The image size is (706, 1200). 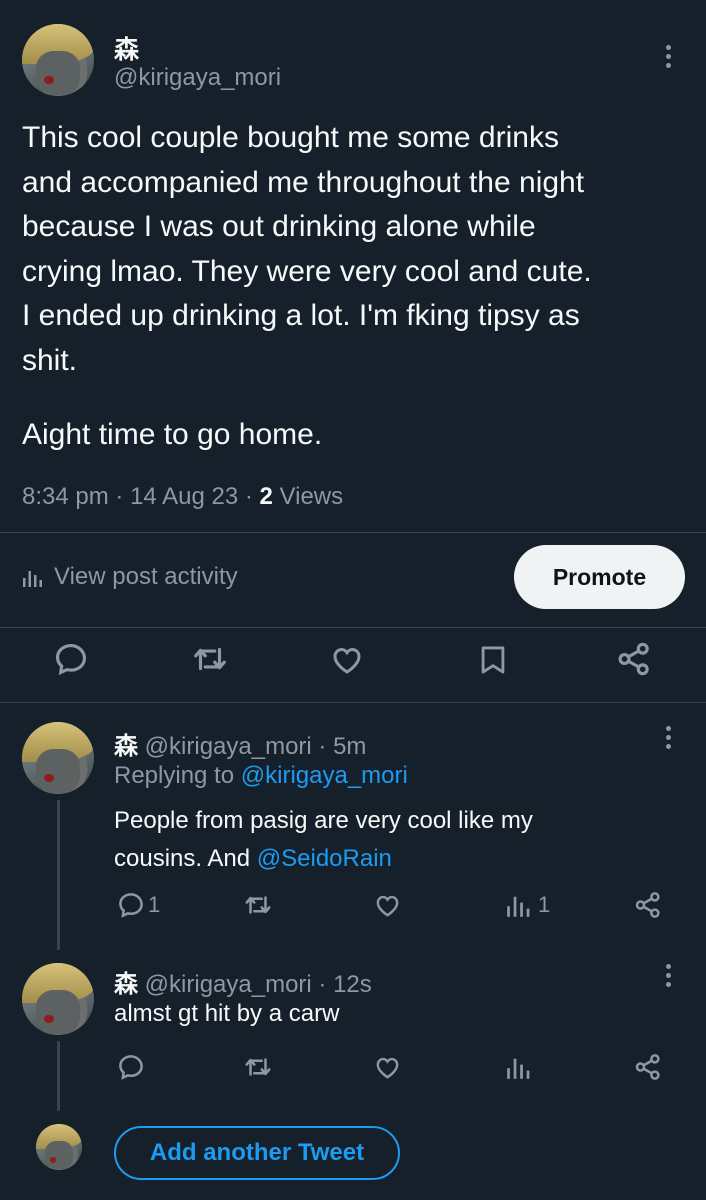 What do you see at coordinates (172, 434) in the screenshot?
I see `post-text-last: Aight time to go home.` at bounding box center [172, 434].